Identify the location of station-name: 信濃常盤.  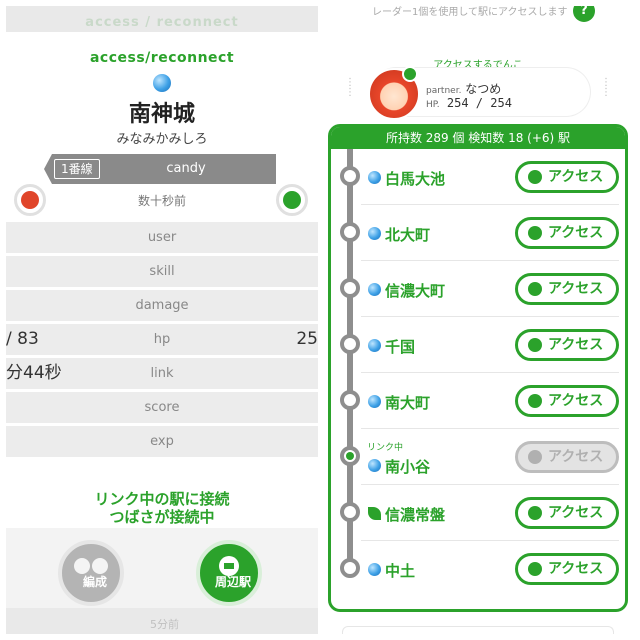
(415, 515).